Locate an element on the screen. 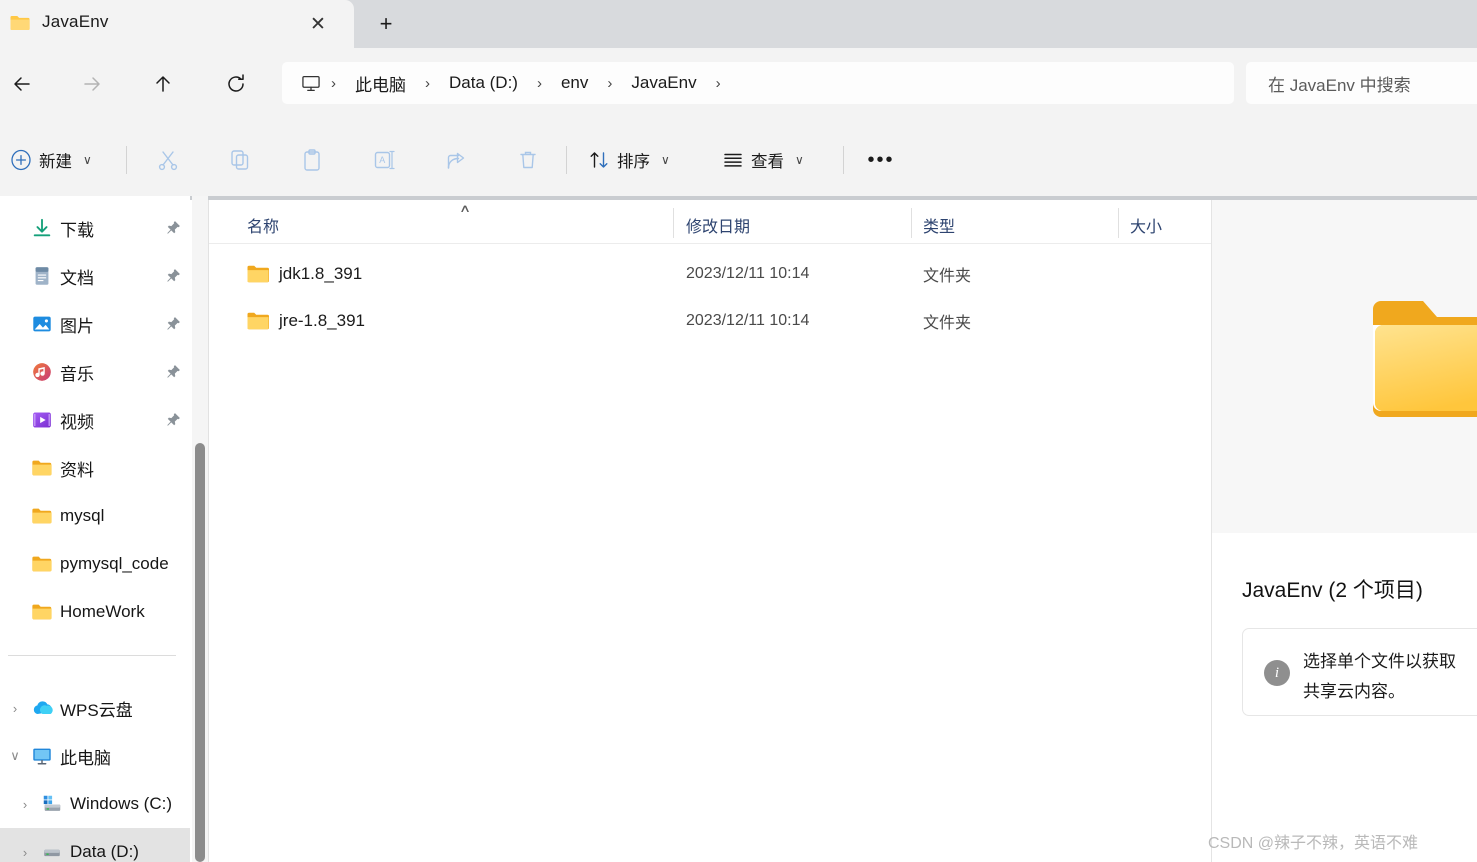 The width and height of the screenshot is (1477, 862). sidebar-item-4: 视频 is located at coordinates (95, 420).